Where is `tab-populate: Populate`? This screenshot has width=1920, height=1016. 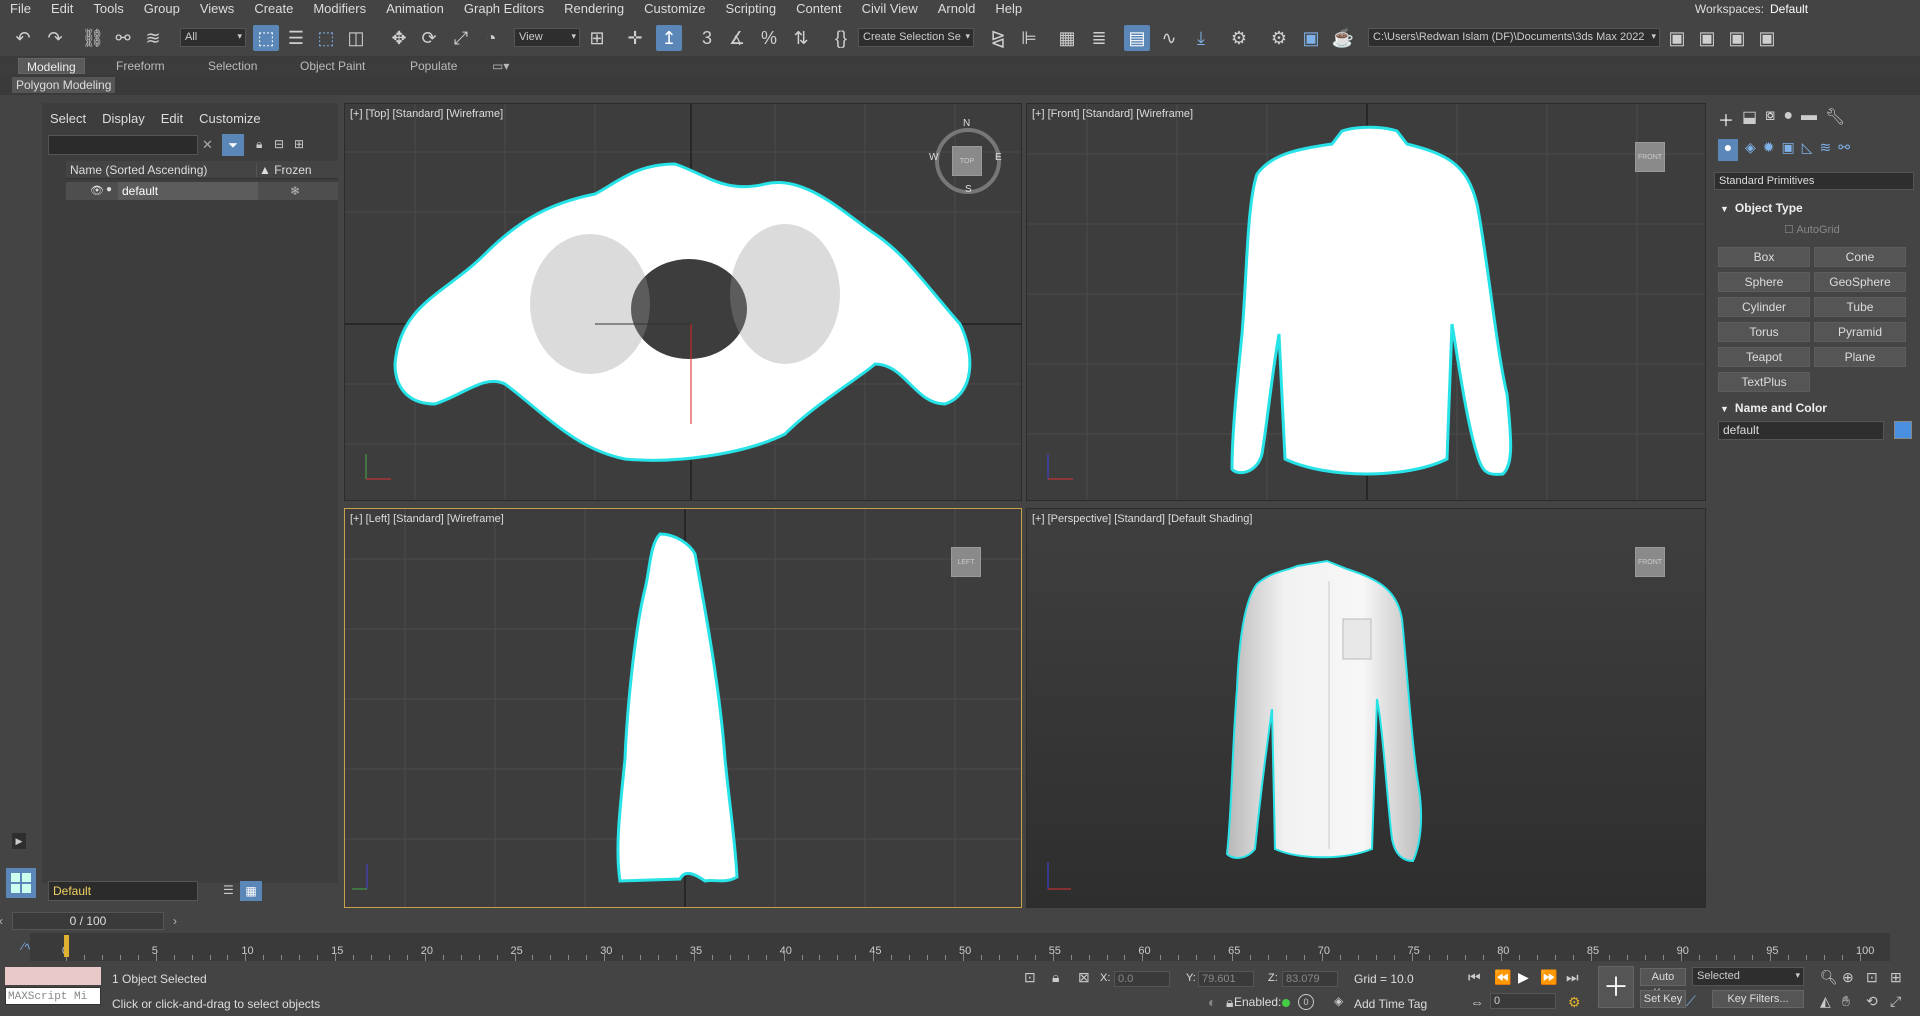 tab-populate: Populate is located at coordinates (433, 66).